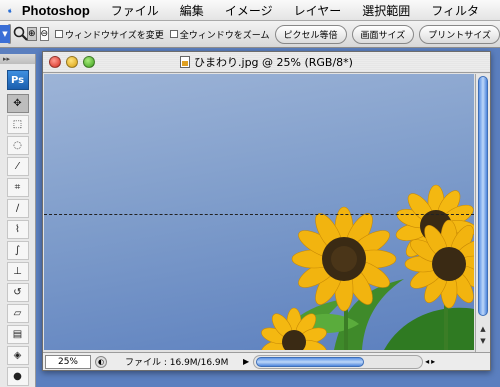 The height and width of the screenshot is (387, 500). I want to click on horizontal-scrollbar, so click(338, 361).